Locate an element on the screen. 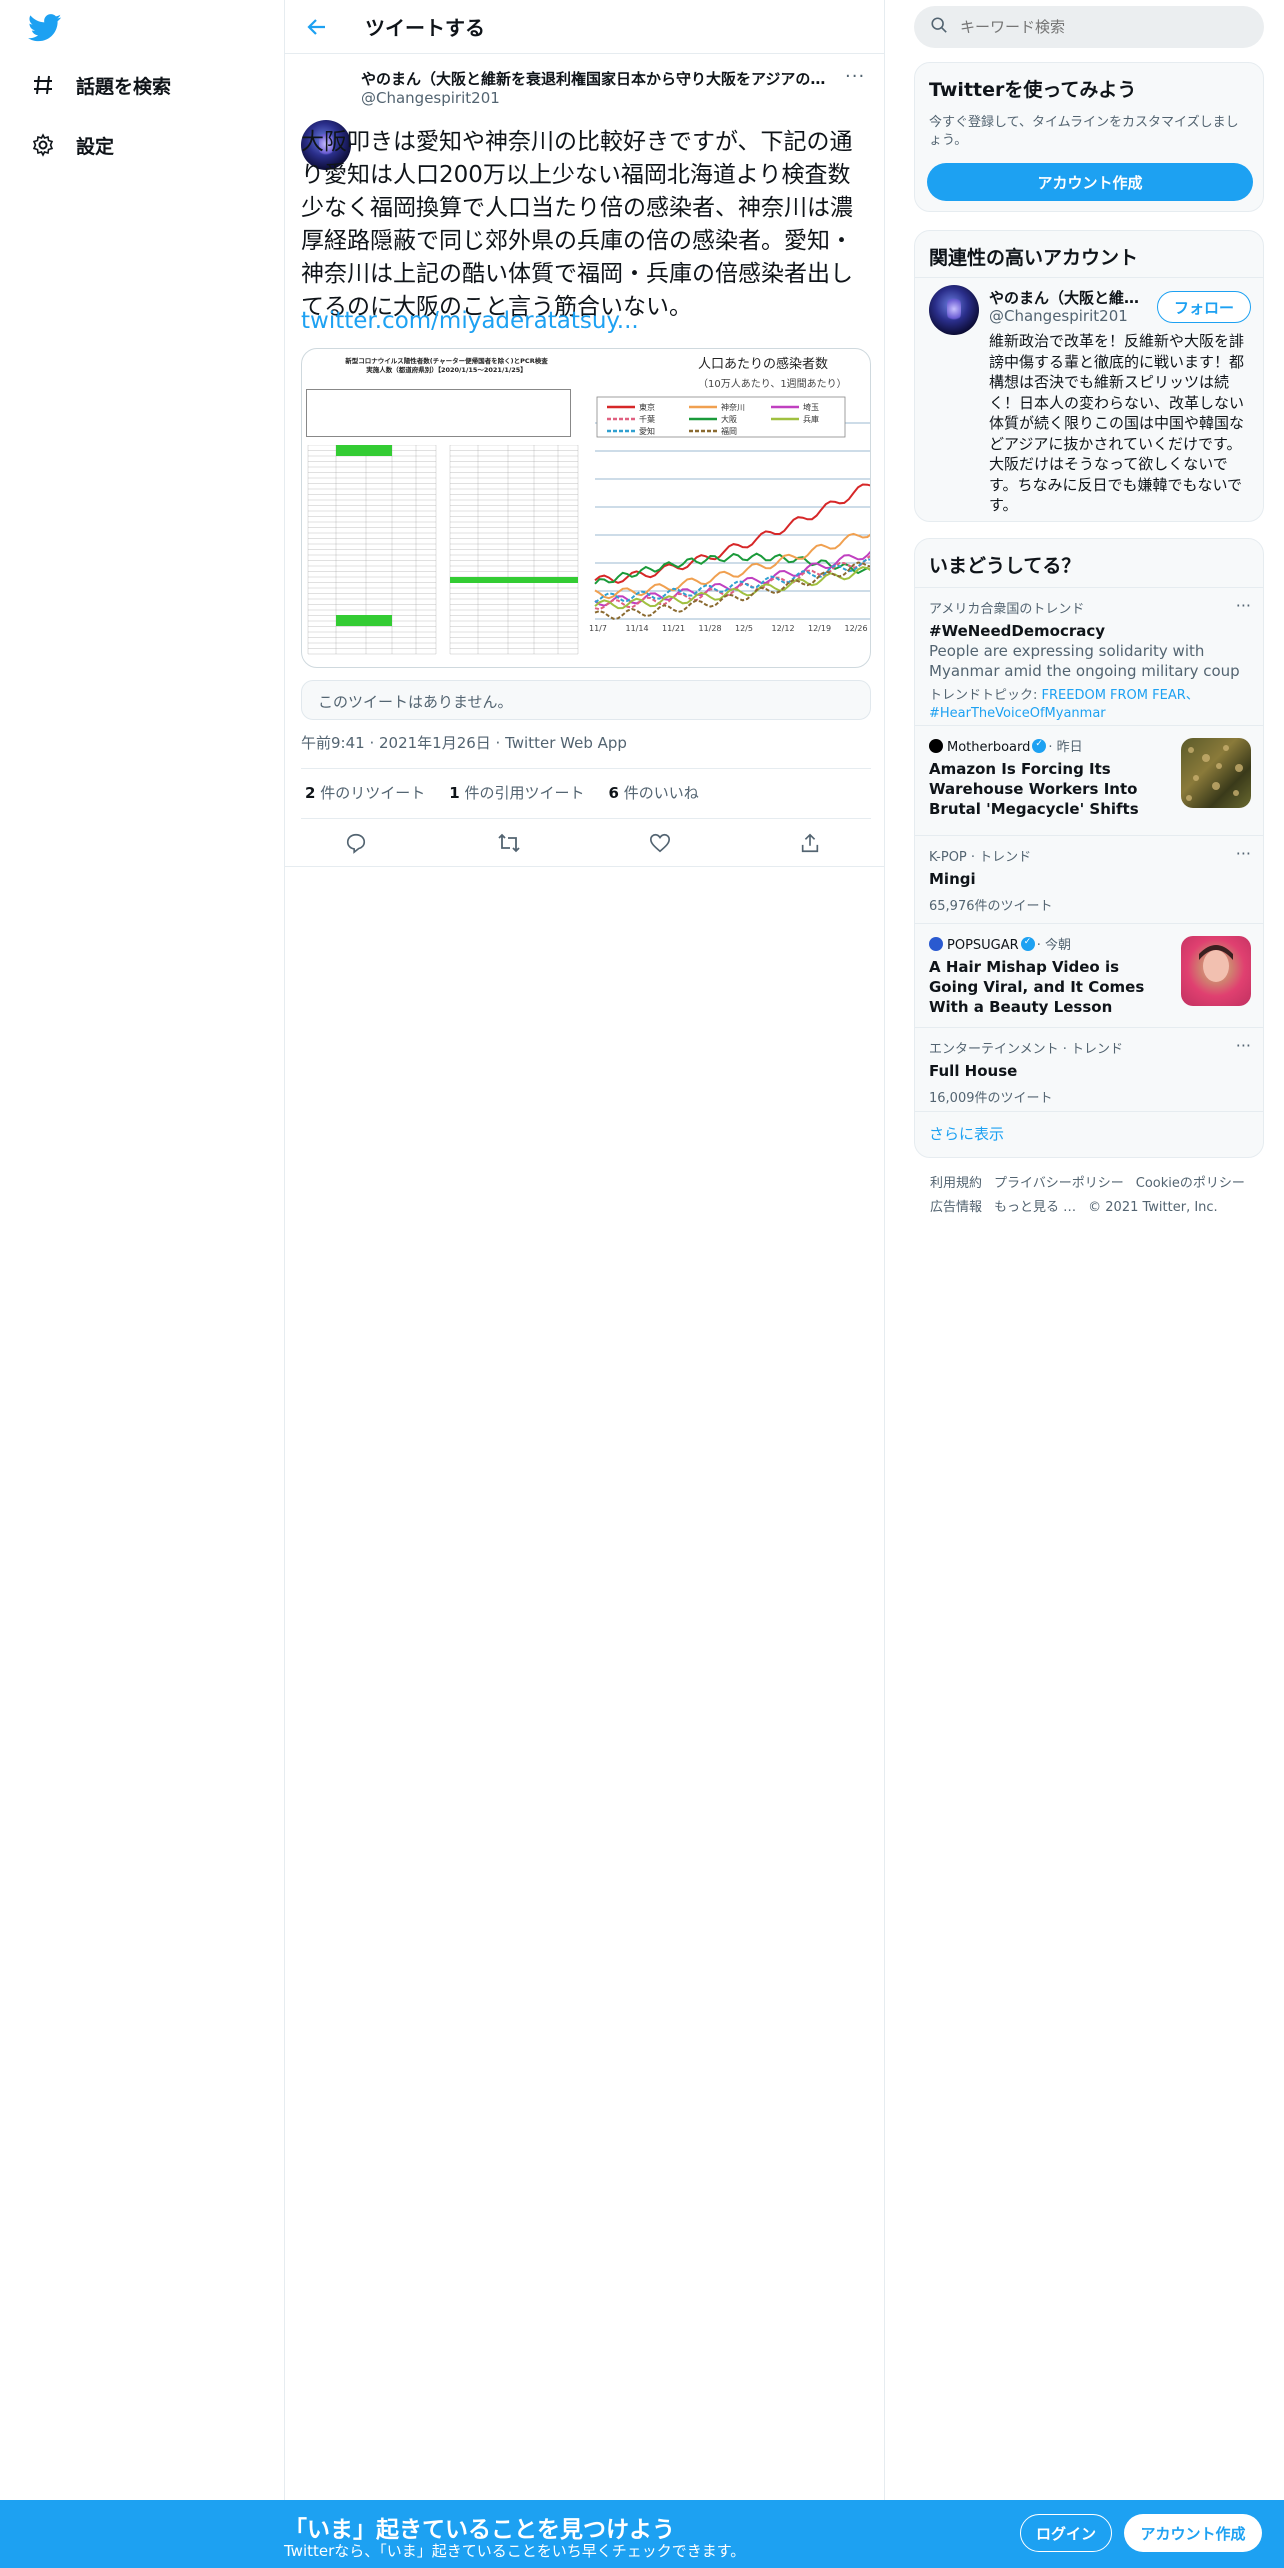 Image resolution: width=1284 pixels, height=2568 pixels. reply-icon is located at coordinates (357, 844).